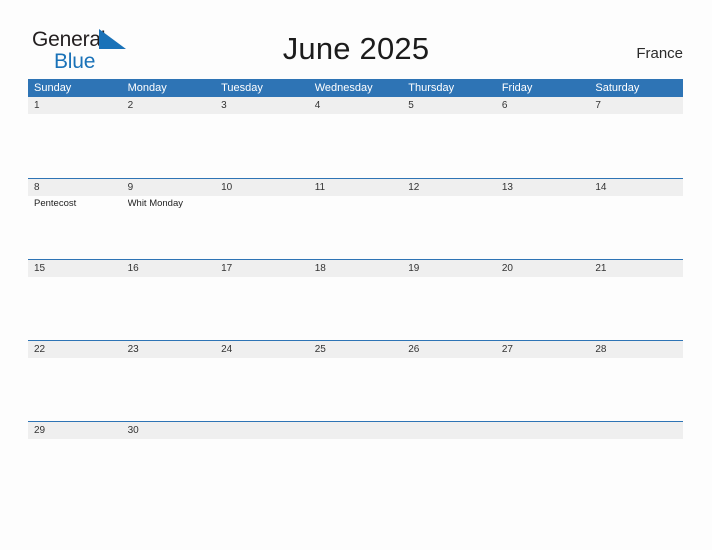 The width and height of the screenshot is (712, 550). I want to click on week-date-band: 8 9 10 11 12 13 14, so click(355, 187).